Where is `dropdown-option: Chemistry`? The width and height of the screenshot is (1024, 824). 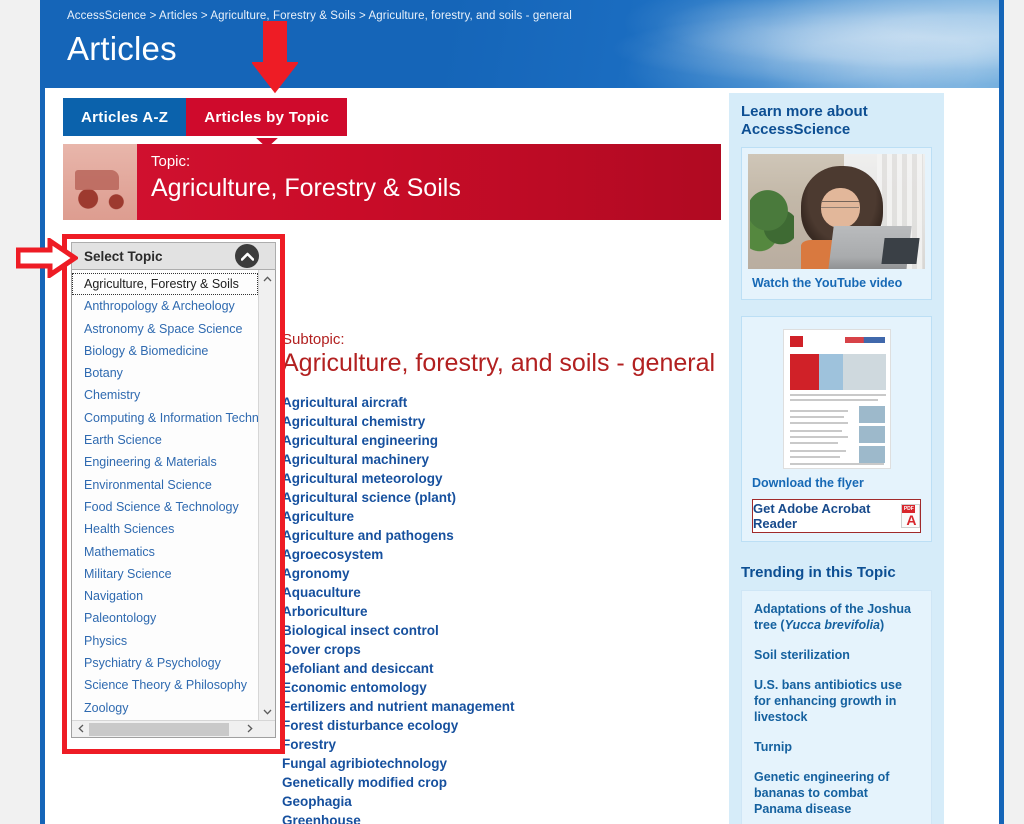 dropdown-option: Chemistry is located at coordinates (165, 395).